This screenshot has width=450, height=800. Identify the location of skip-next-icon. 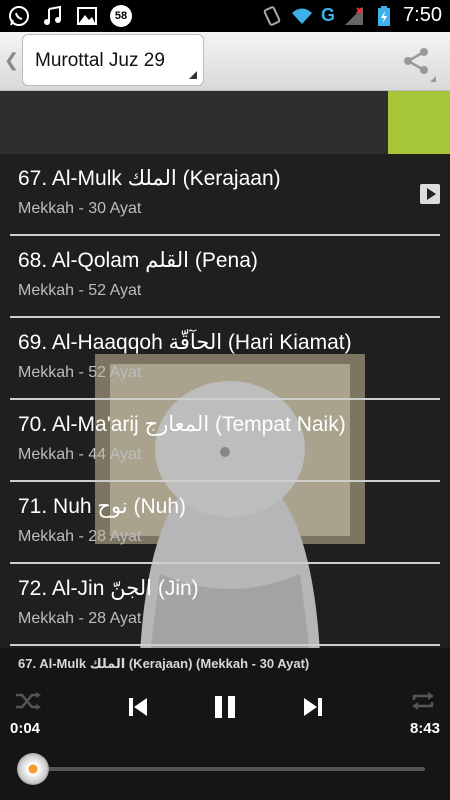
(313, 707).